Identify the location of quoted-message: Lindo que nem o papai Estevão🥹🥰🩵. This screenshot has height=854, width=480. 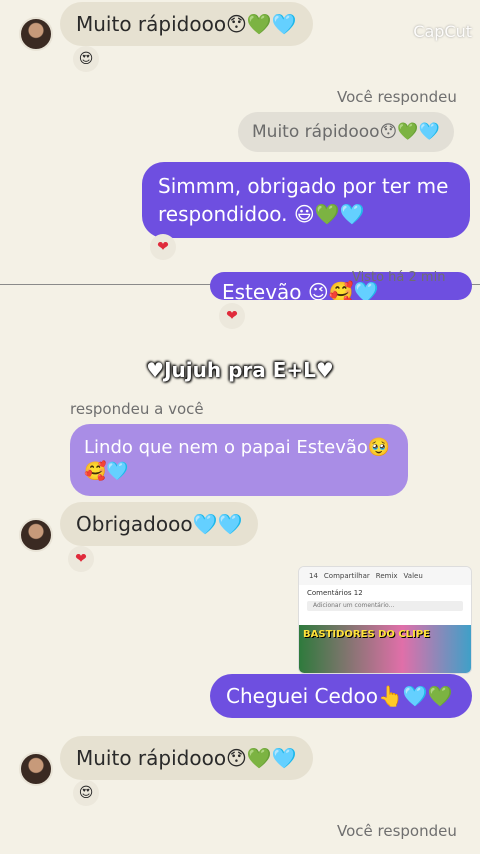
(239, 460).